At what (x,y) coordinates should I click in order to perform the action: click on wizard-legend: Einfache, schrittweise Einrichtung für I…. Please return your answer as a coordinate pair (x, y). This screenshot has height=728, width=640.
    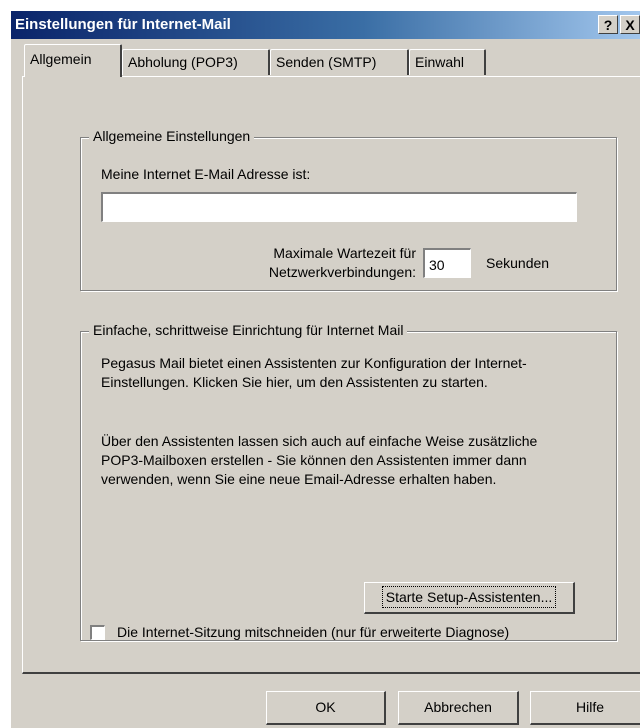
    Looking at the image, I should click on (248, 330).